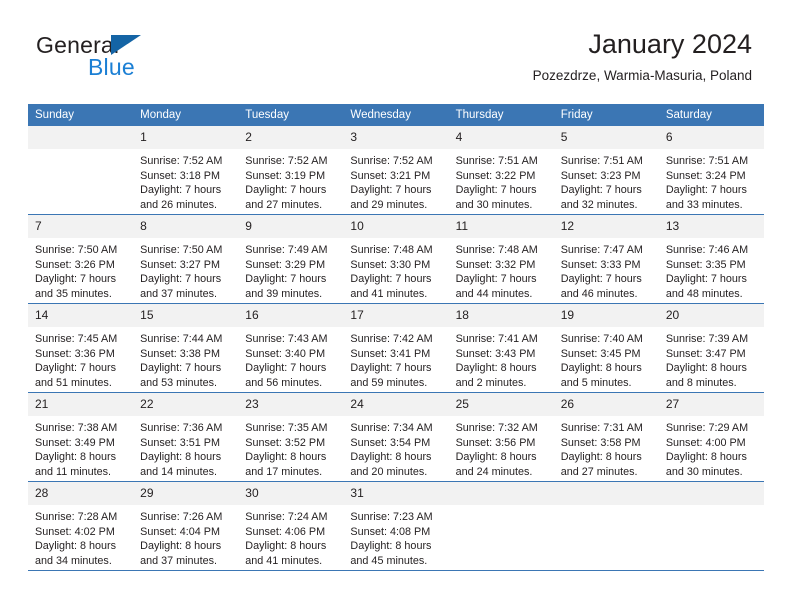 This screenshot has width=792, height=612. Describe the element at coordinates (391, 428) in the screenshot. I see `sunrise-time: Sunrise: 7:34 AM` at that location.